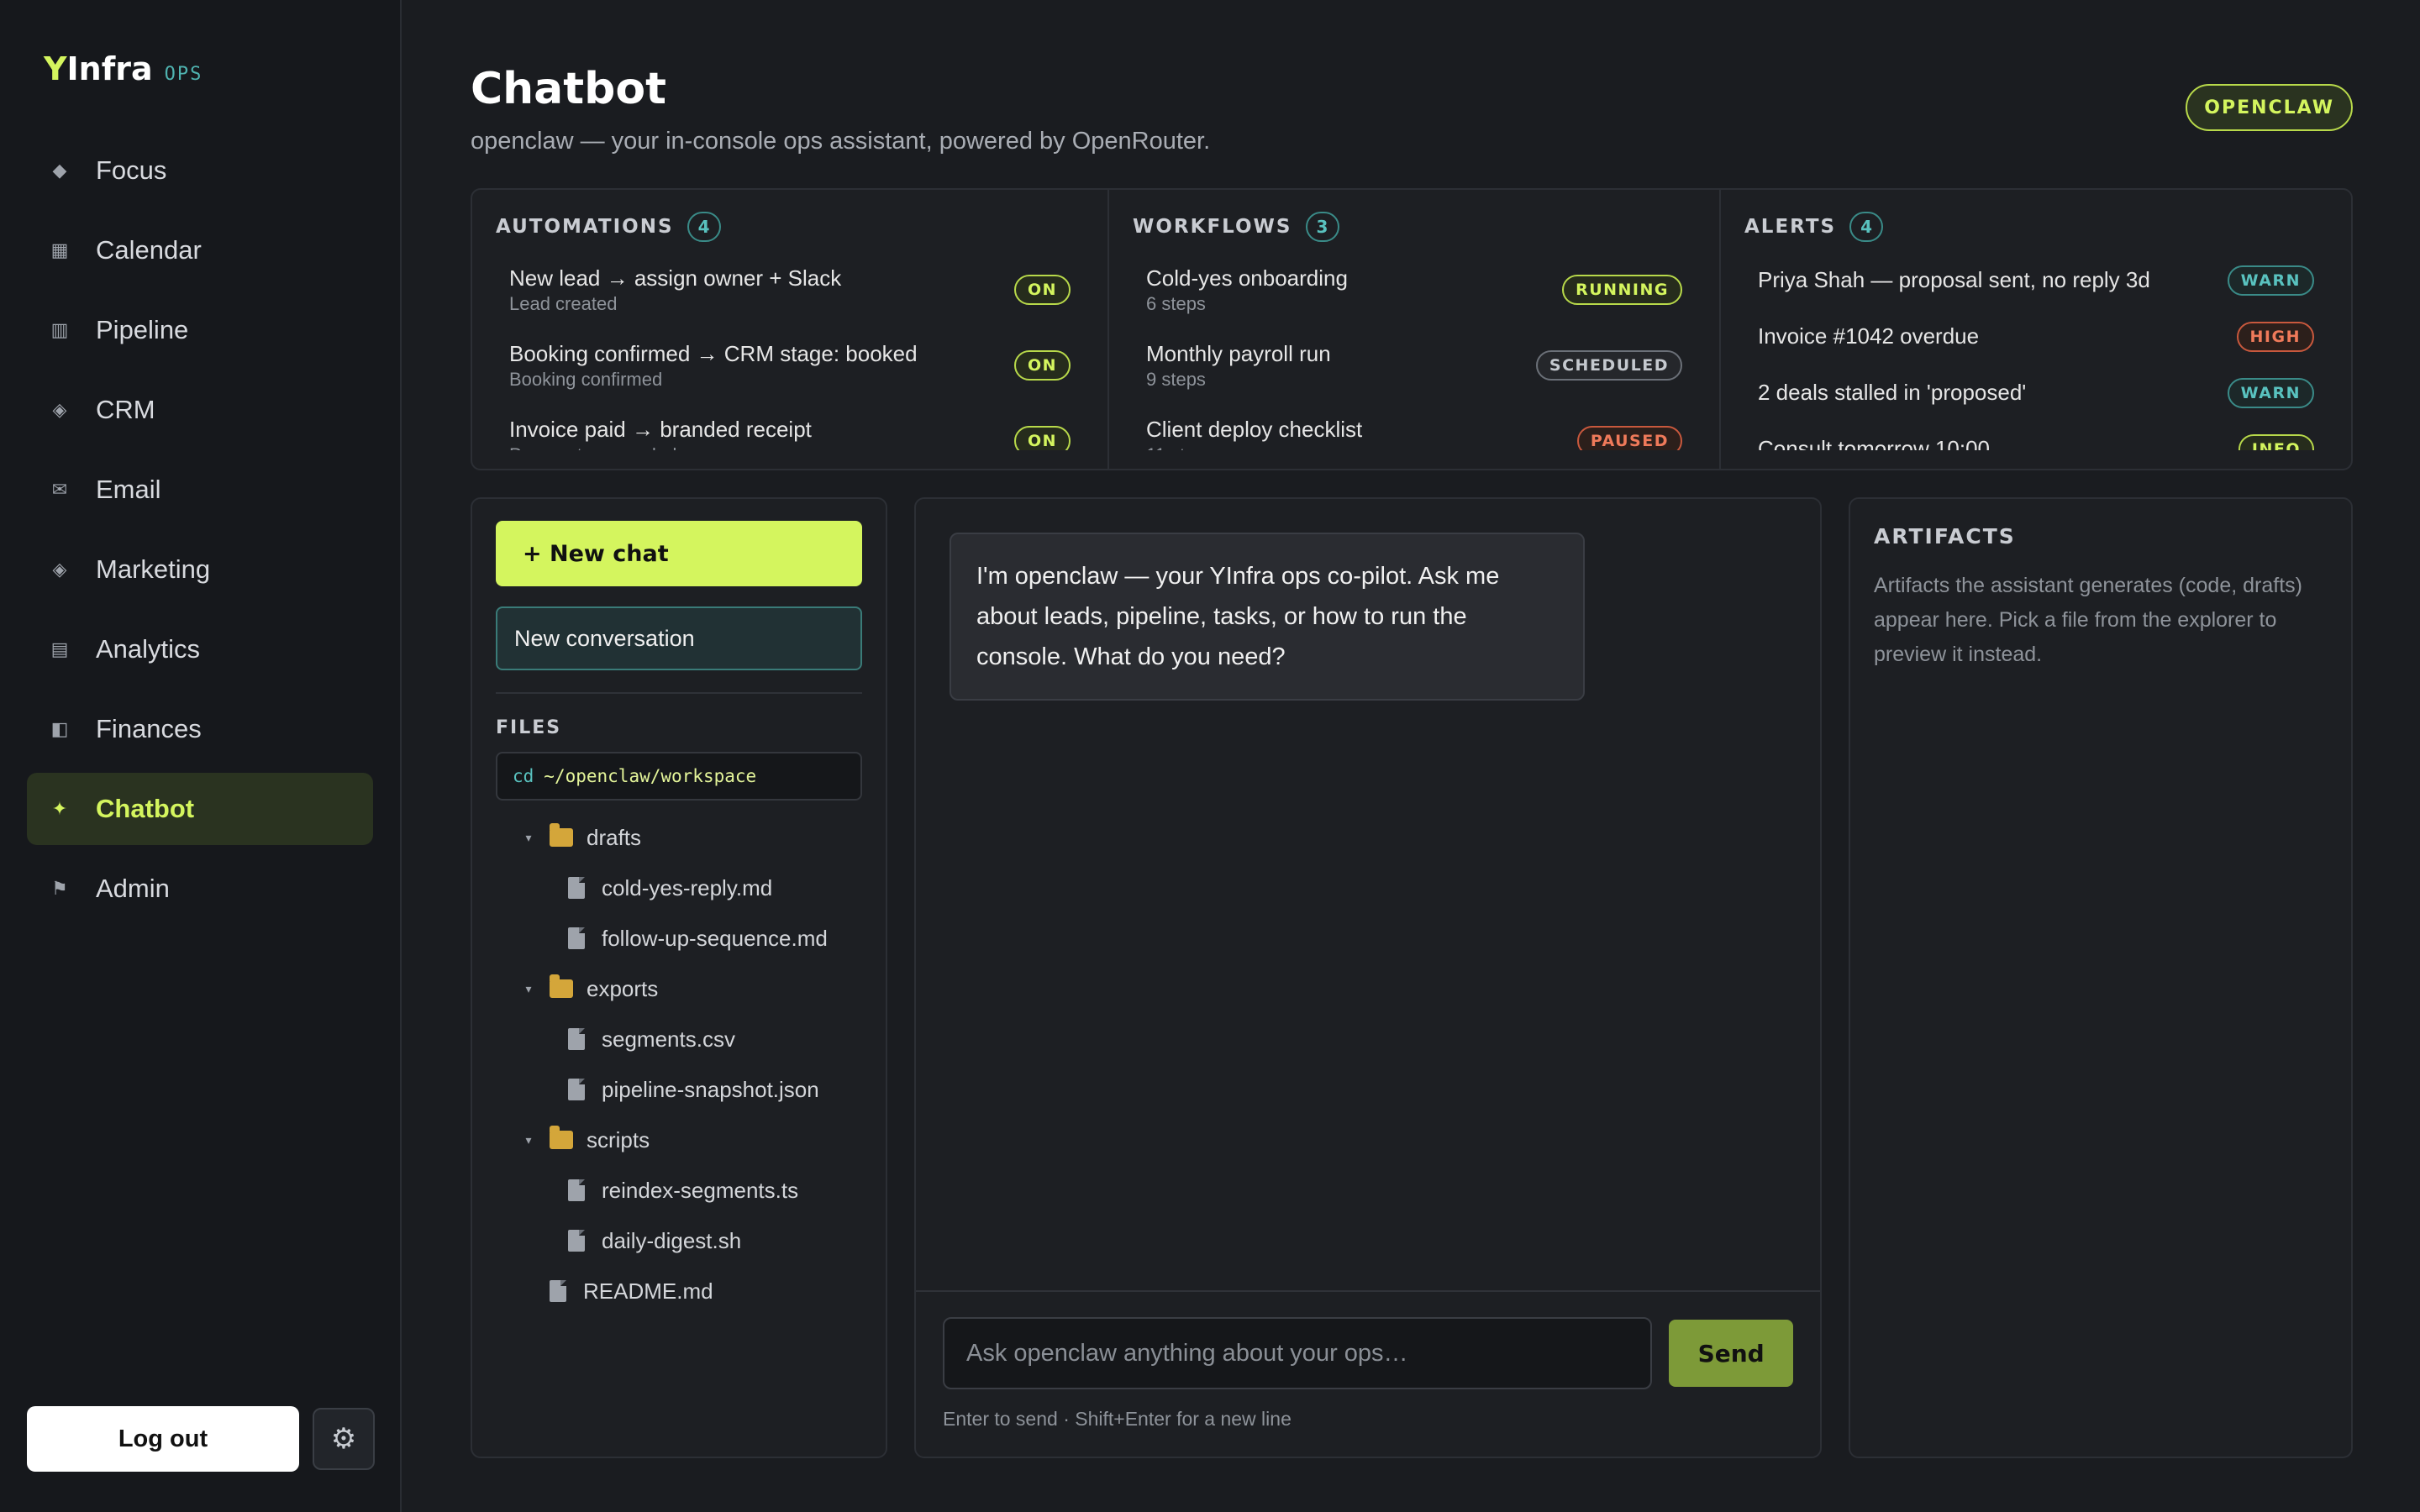 The image size is (2420, 1512). What do you see at coordinates (109, 68) in the screenshot?
I see `logo-name: Infra` at bounding box center [109, 68].